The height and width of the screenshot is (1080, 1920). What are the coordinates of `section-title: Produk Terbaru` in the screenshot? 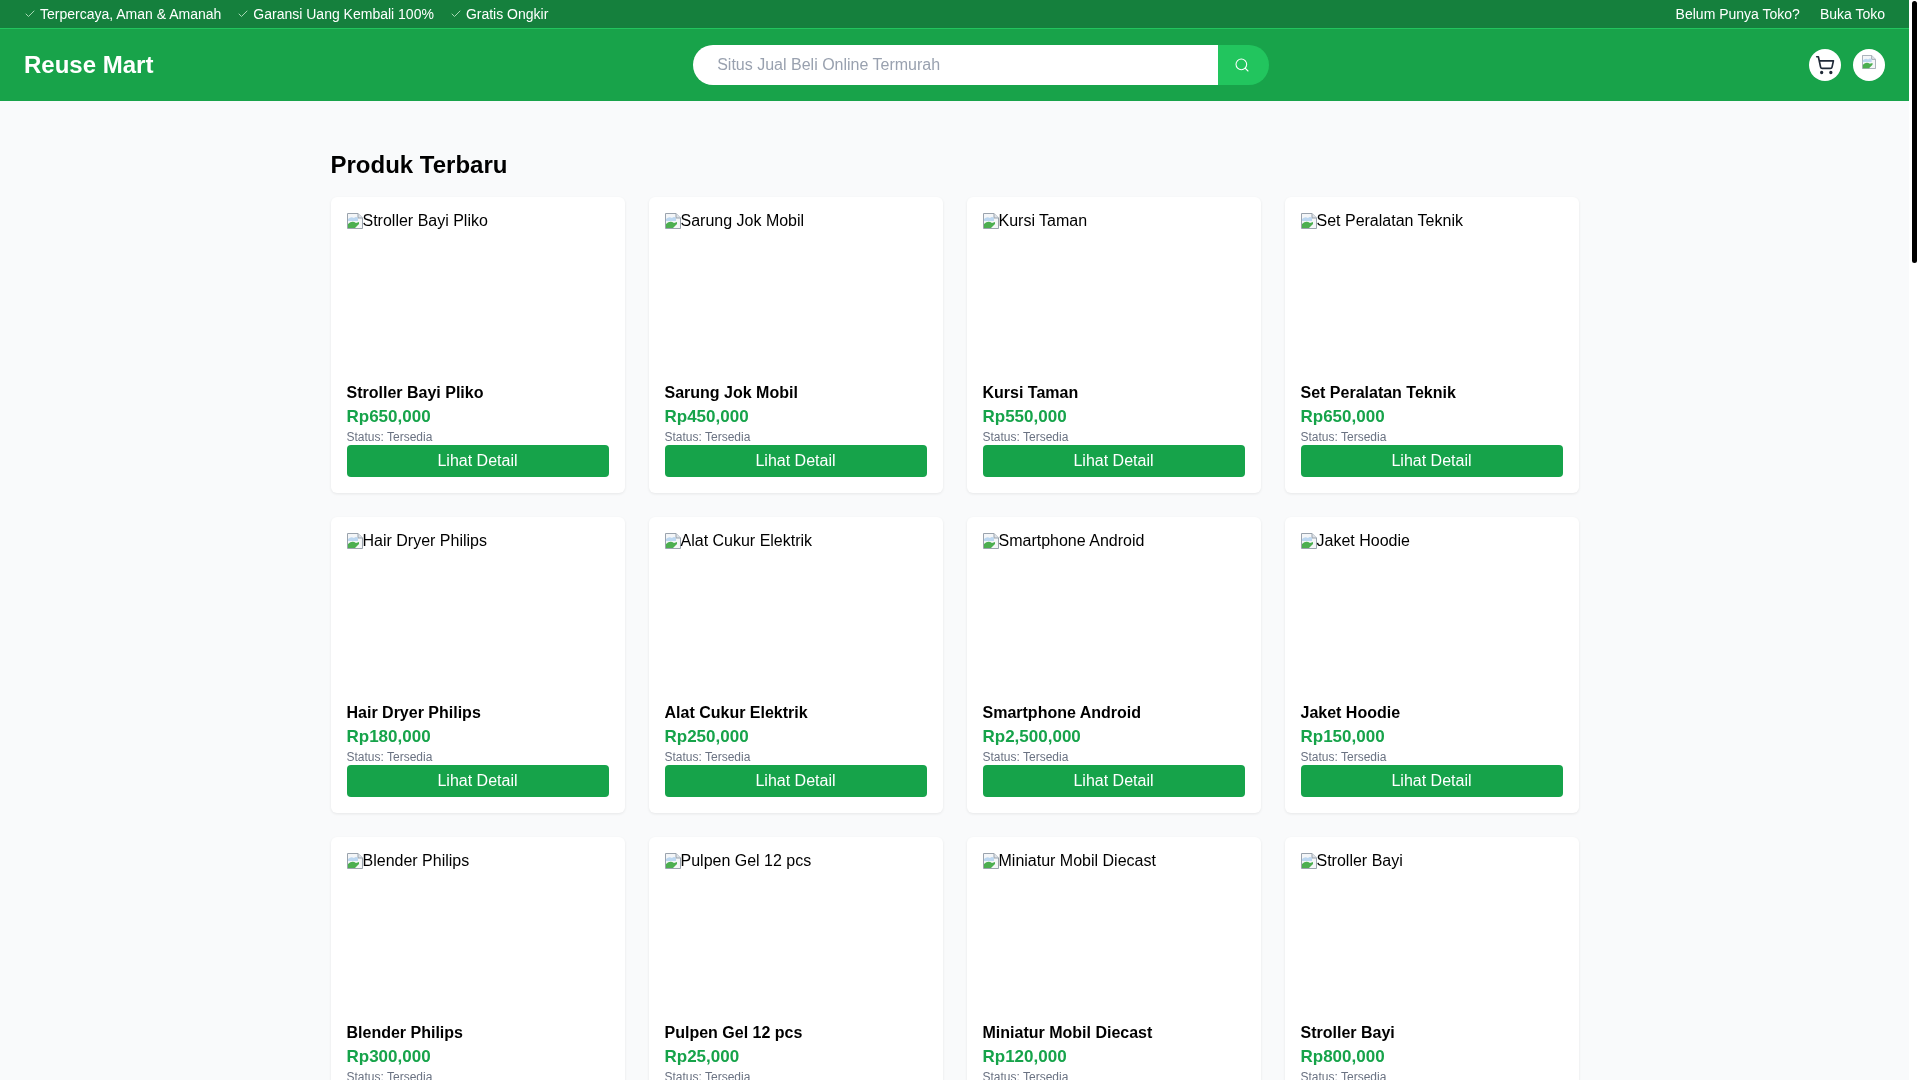 It's located at (419, 165).